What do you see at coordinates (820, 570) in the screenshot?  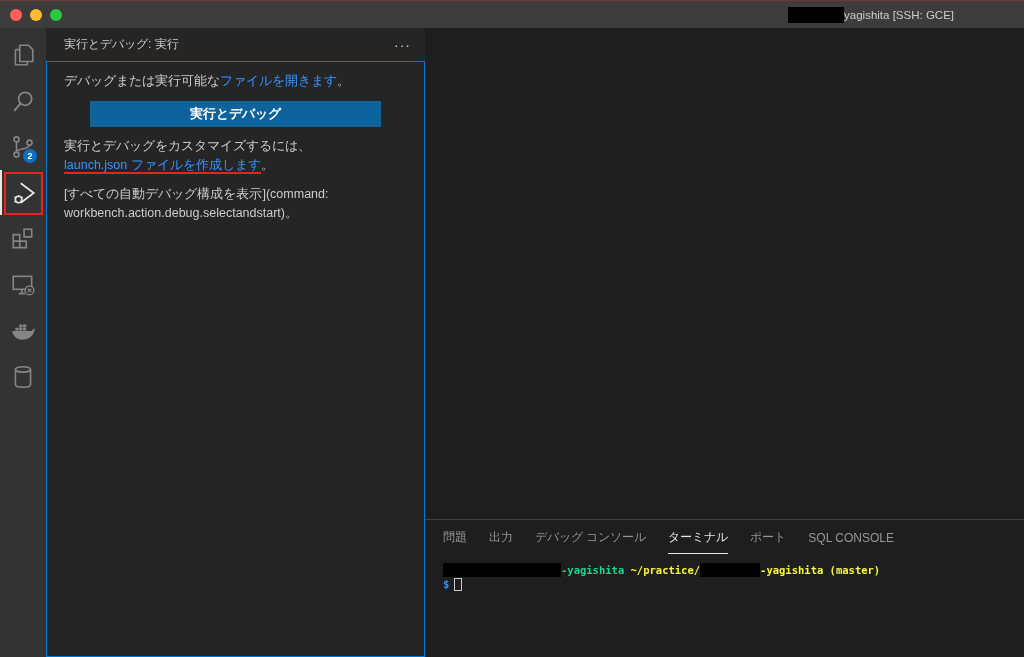 I see `terminal-text: -yagishita (master)` at bounding box center [820, 570].